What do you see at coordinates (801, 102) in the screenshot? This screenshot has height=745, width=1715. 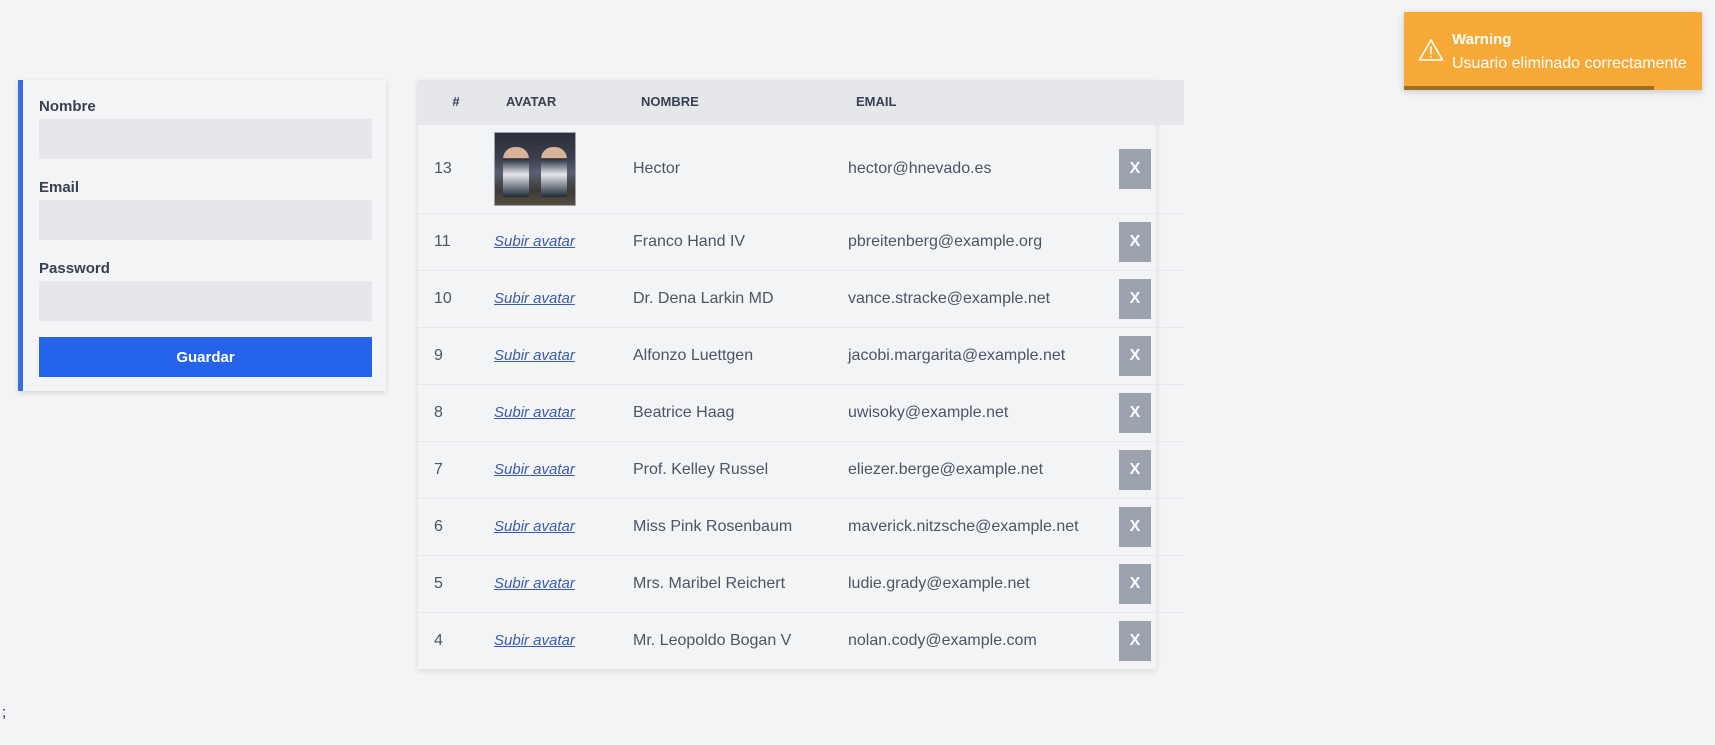 I see `table-header-row: # AVATAR NOMBRE EMAIL` at bounding box center [801, 102].